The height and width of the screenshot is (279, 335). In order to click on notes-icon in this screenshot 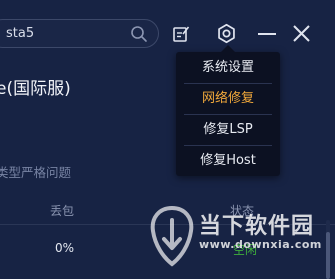, I will do `click(181, 36)`.